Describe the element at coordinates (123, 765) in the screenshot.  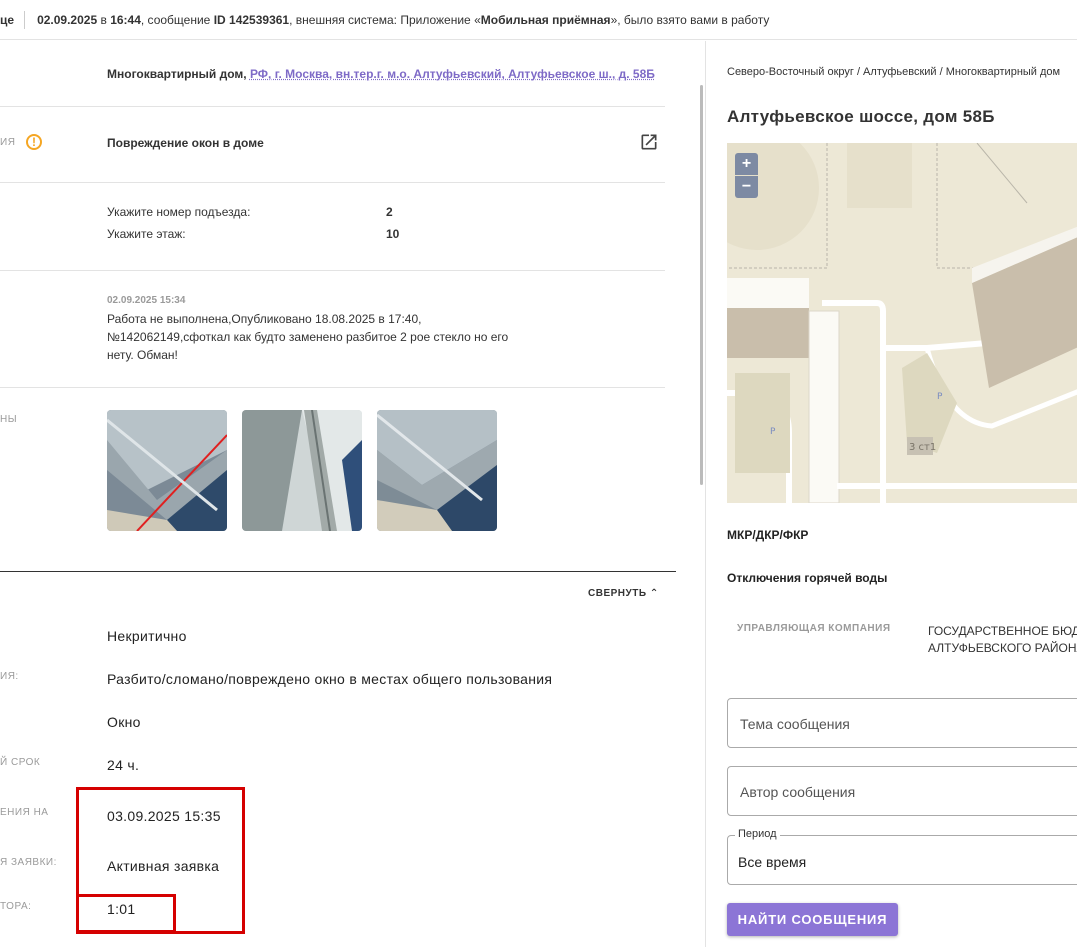
I see `detail-deadline: 24 ч.` at that location.